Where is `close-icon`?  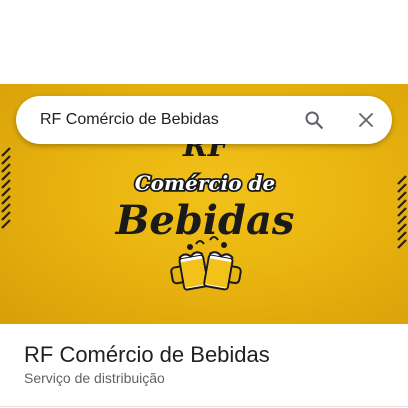 close-icon is located at coordinates (366, 120).